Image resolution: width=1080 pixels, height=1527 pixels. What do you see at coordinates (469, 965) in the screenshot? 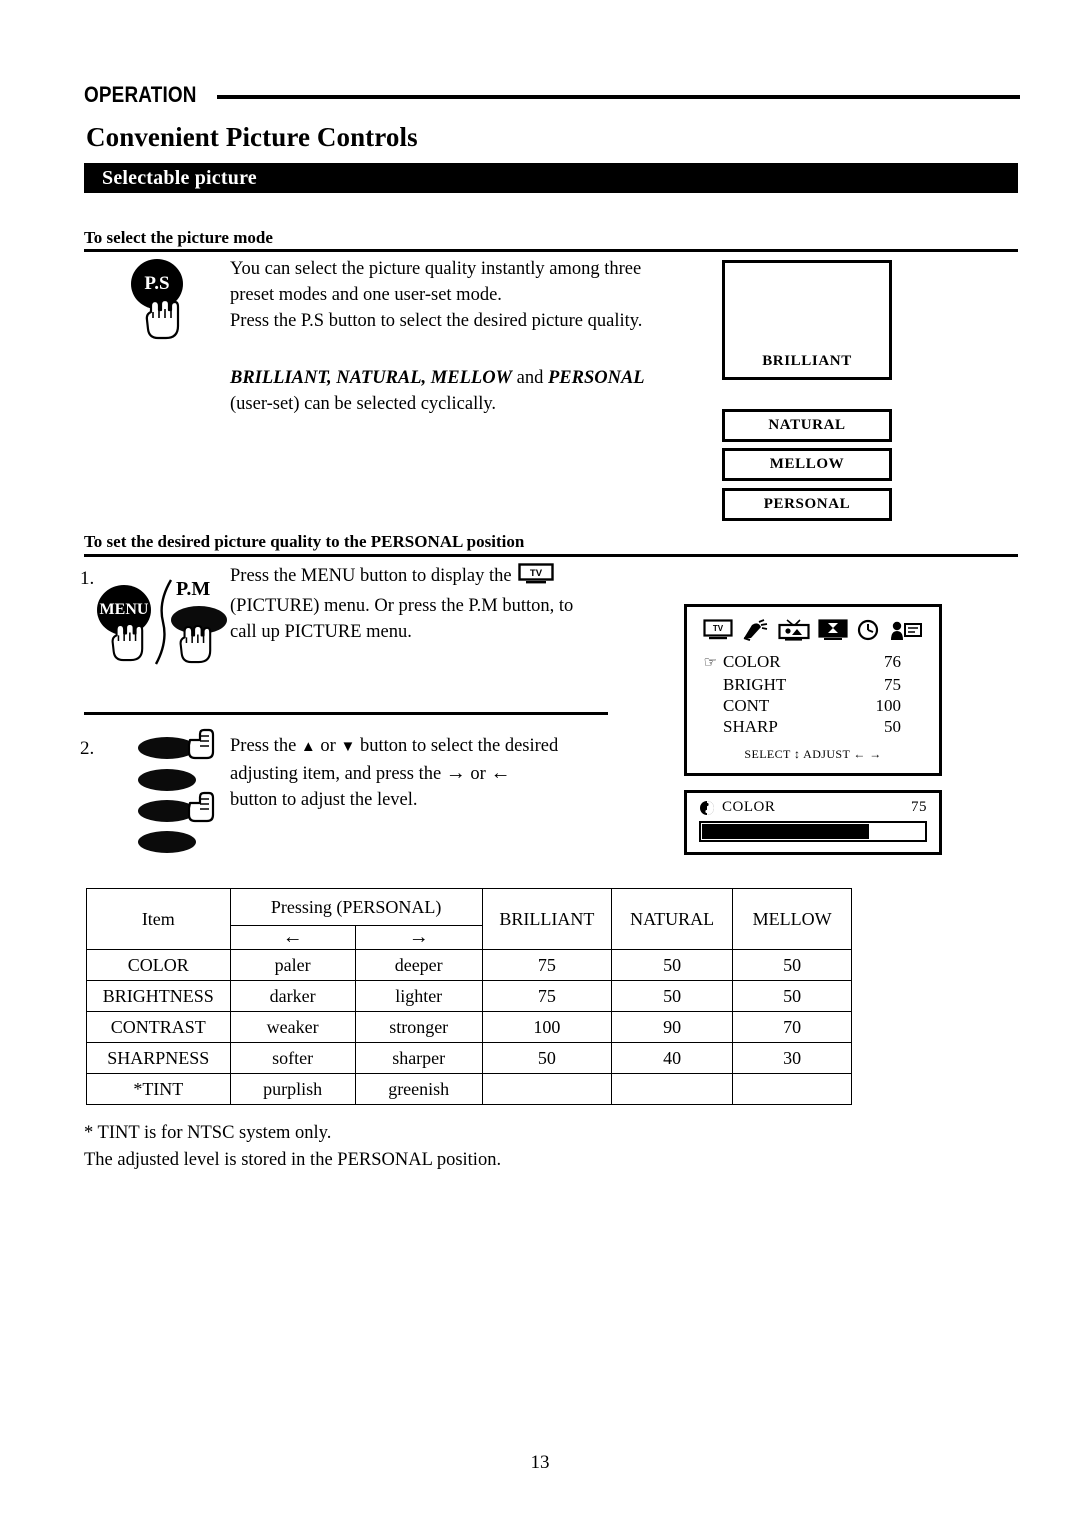
I see `table-row: COLOR paler deeper 75 50 50` at bounding box center [469, 965].